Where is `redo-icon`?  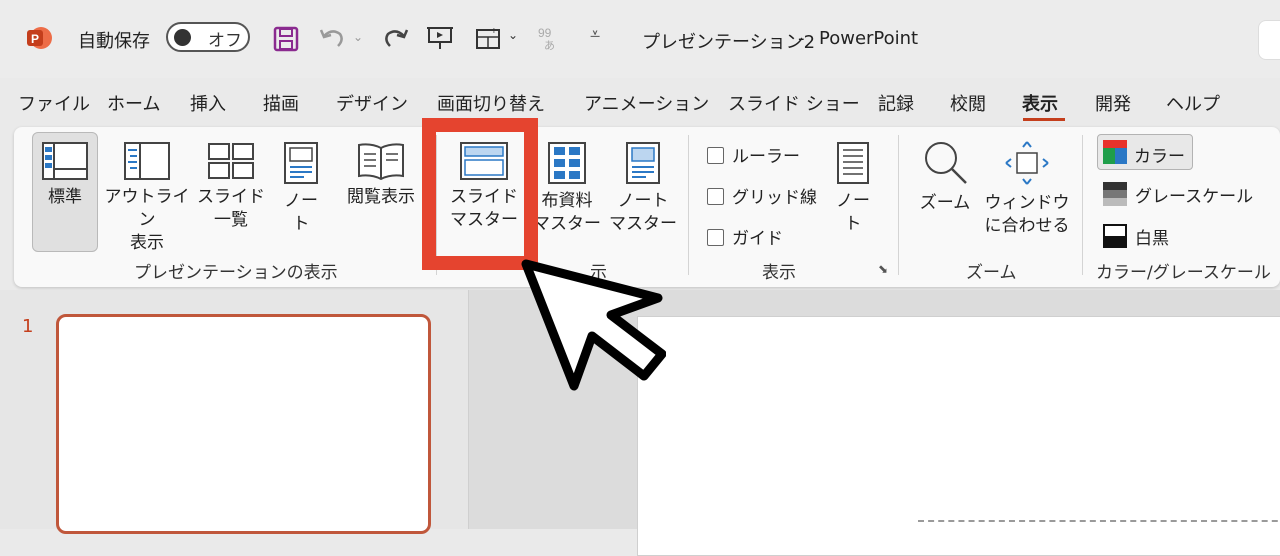 redo-icon is located at coordinates (396, 40).